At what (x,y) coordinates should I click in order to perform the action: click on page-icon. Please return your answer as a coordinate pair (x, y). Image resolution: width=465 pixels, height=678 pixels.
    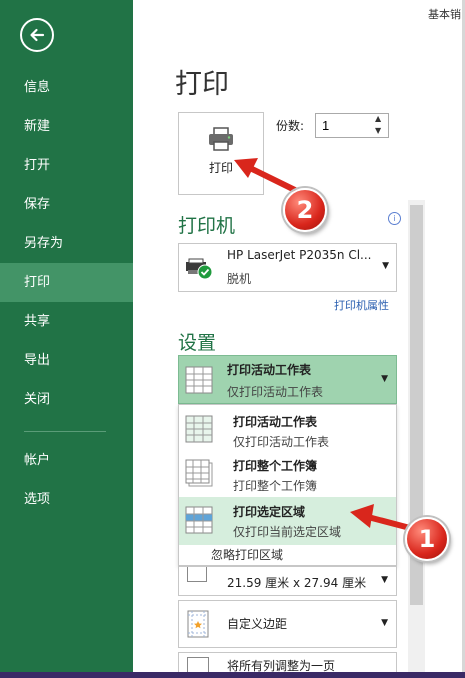
    Looking at the image, I should click on (197, 574).